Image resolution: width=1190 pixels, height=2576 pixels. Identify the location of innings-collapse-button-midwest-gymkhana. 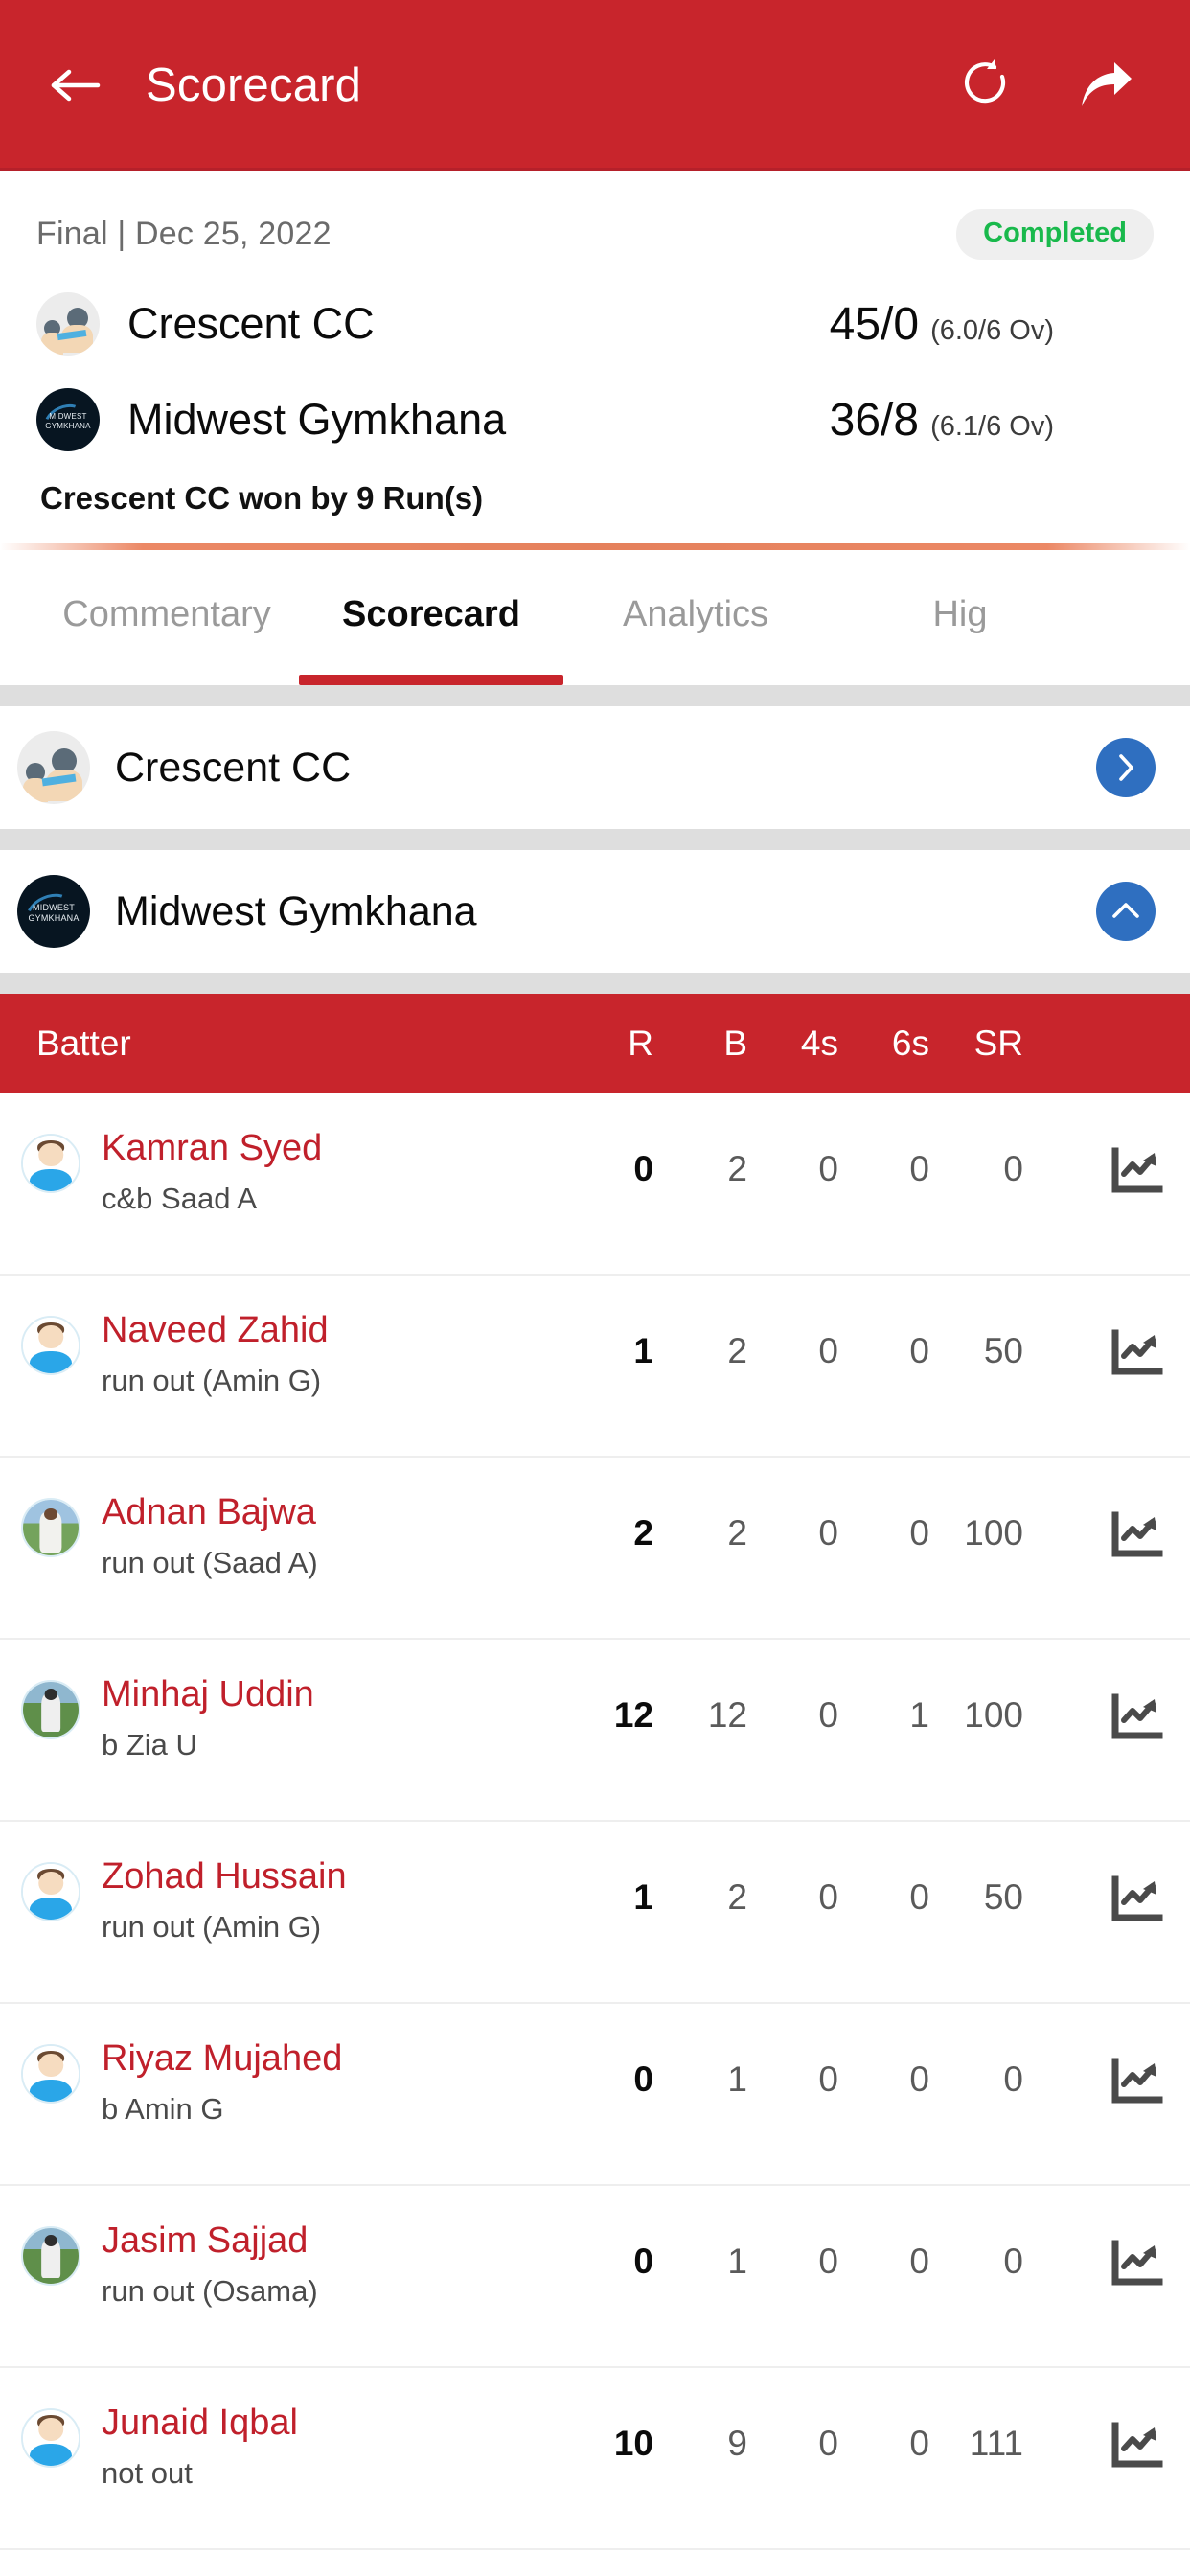
(1126, 911).